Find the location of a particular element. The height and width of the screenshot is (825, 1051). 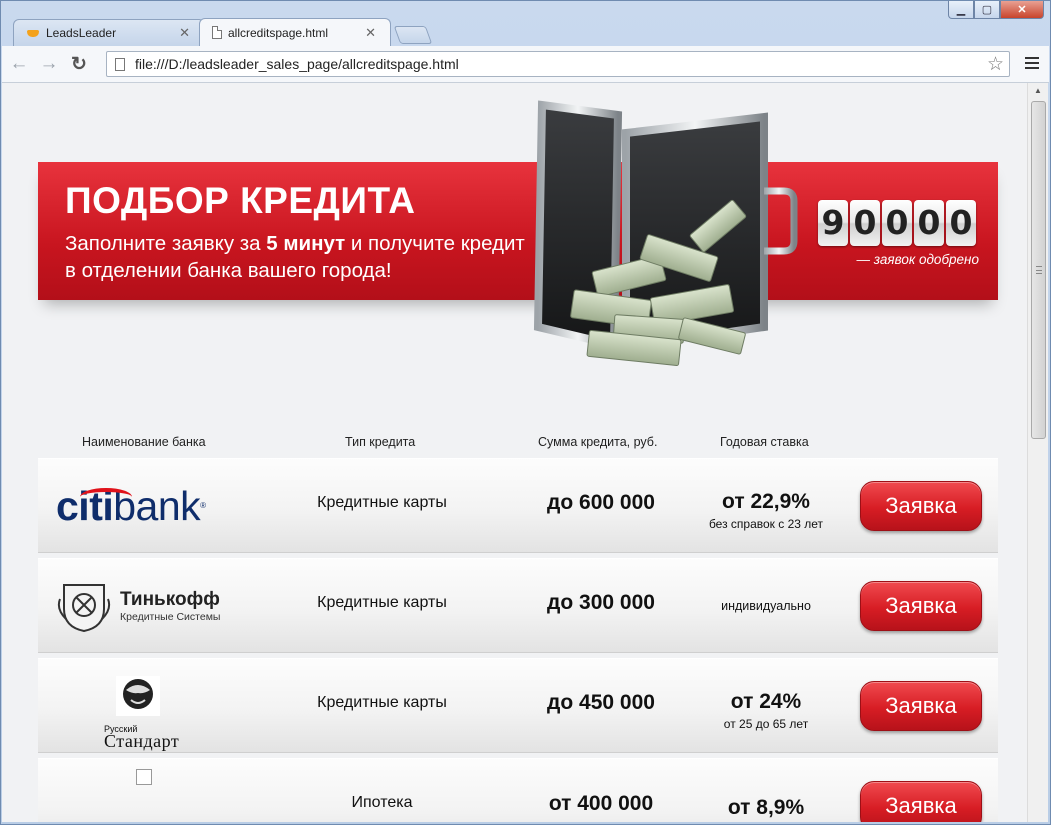

rate-note: от 25 до 65 лет is located at coordinates (766, 724).